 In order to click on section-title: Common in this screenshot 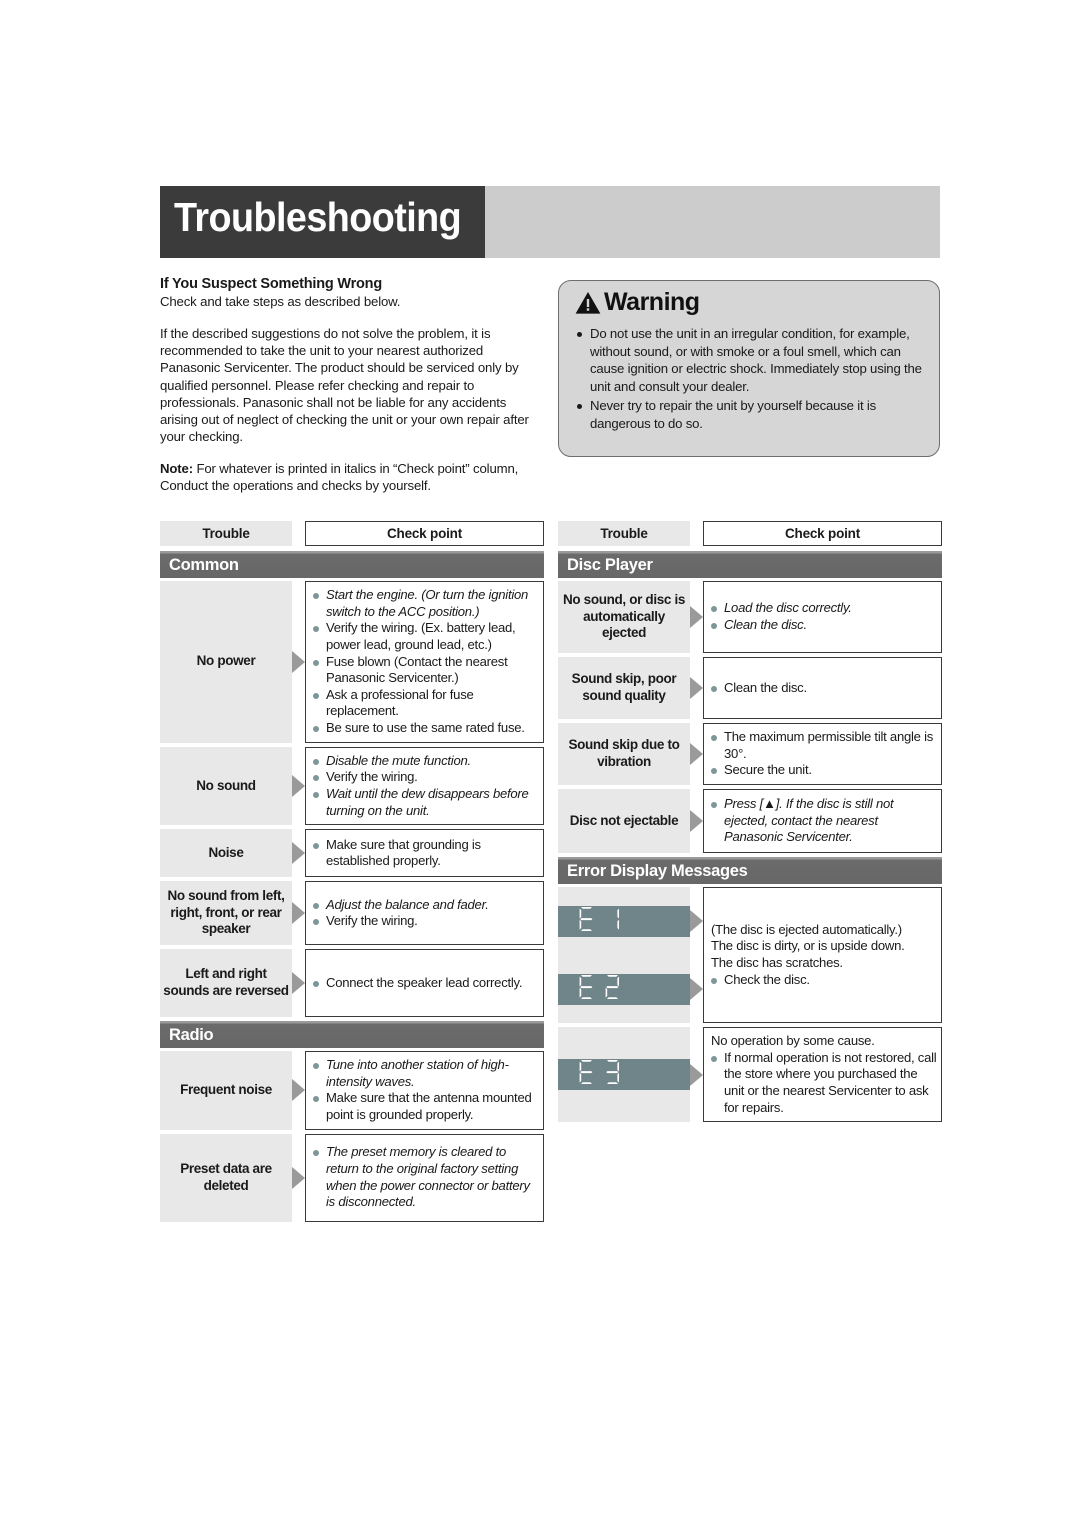, I will do `click(204, 564)`.